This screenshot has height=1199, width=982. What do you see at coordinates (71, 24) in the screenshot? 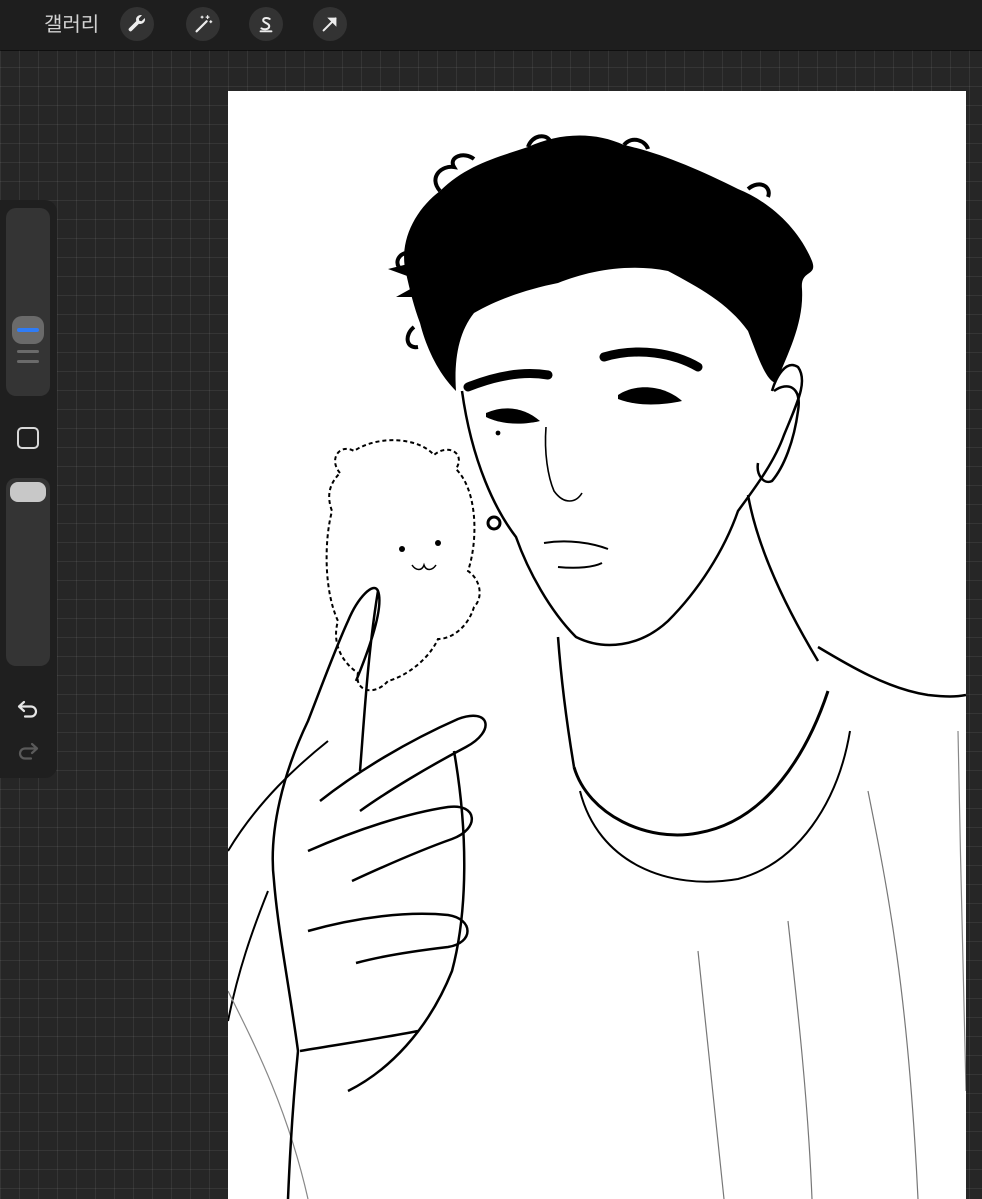
I see `gallery-button: 갤러리` at bounding box center [71, 24].